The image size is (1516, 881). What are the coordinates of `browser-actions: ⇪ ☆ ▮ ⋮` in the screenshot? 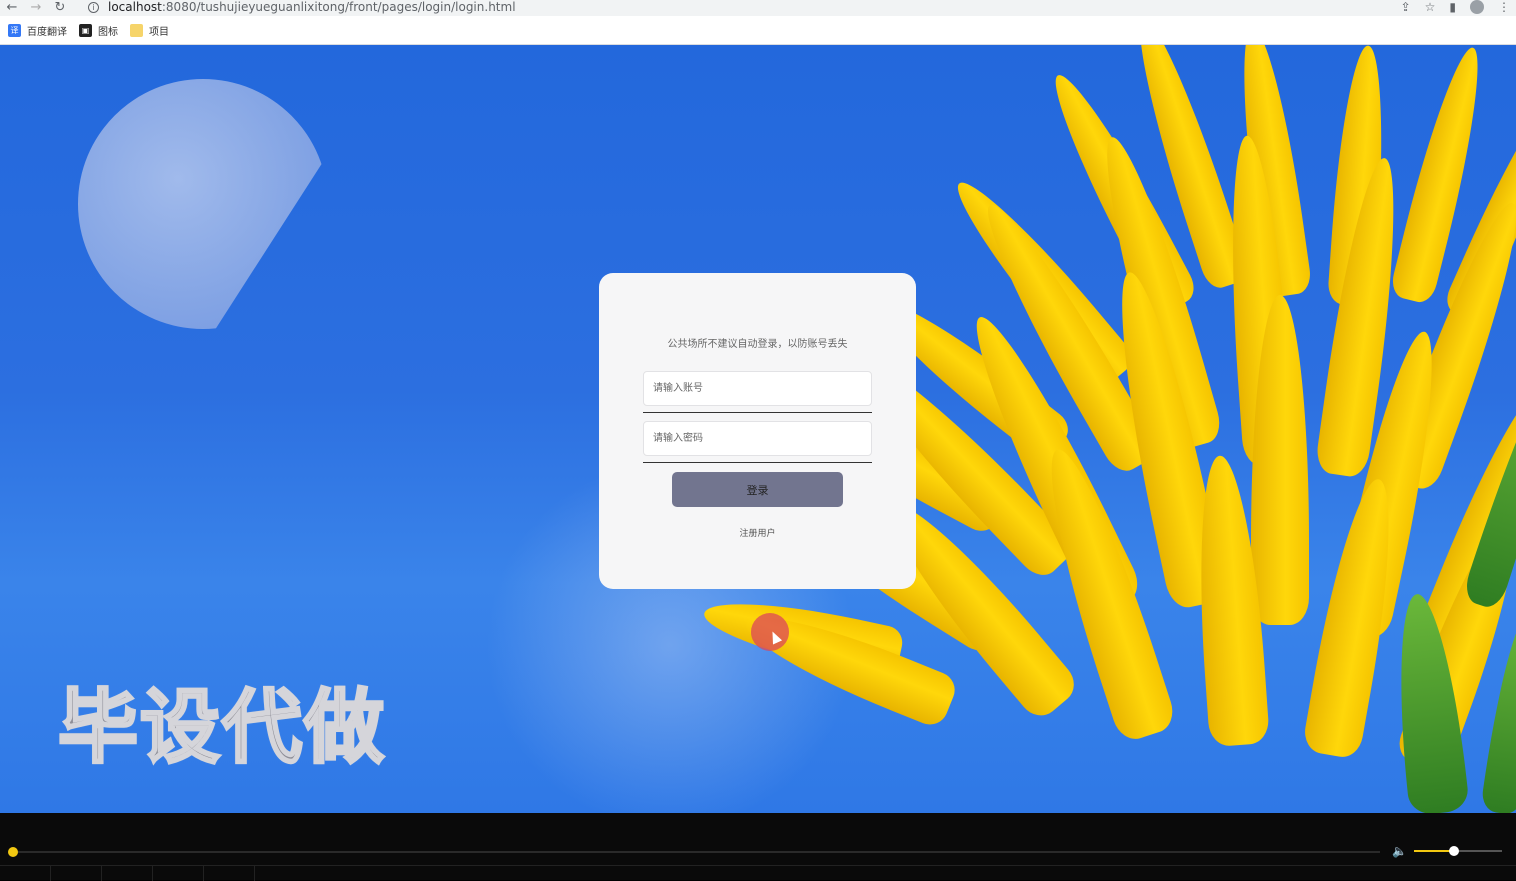 It's located at (1455, 7).